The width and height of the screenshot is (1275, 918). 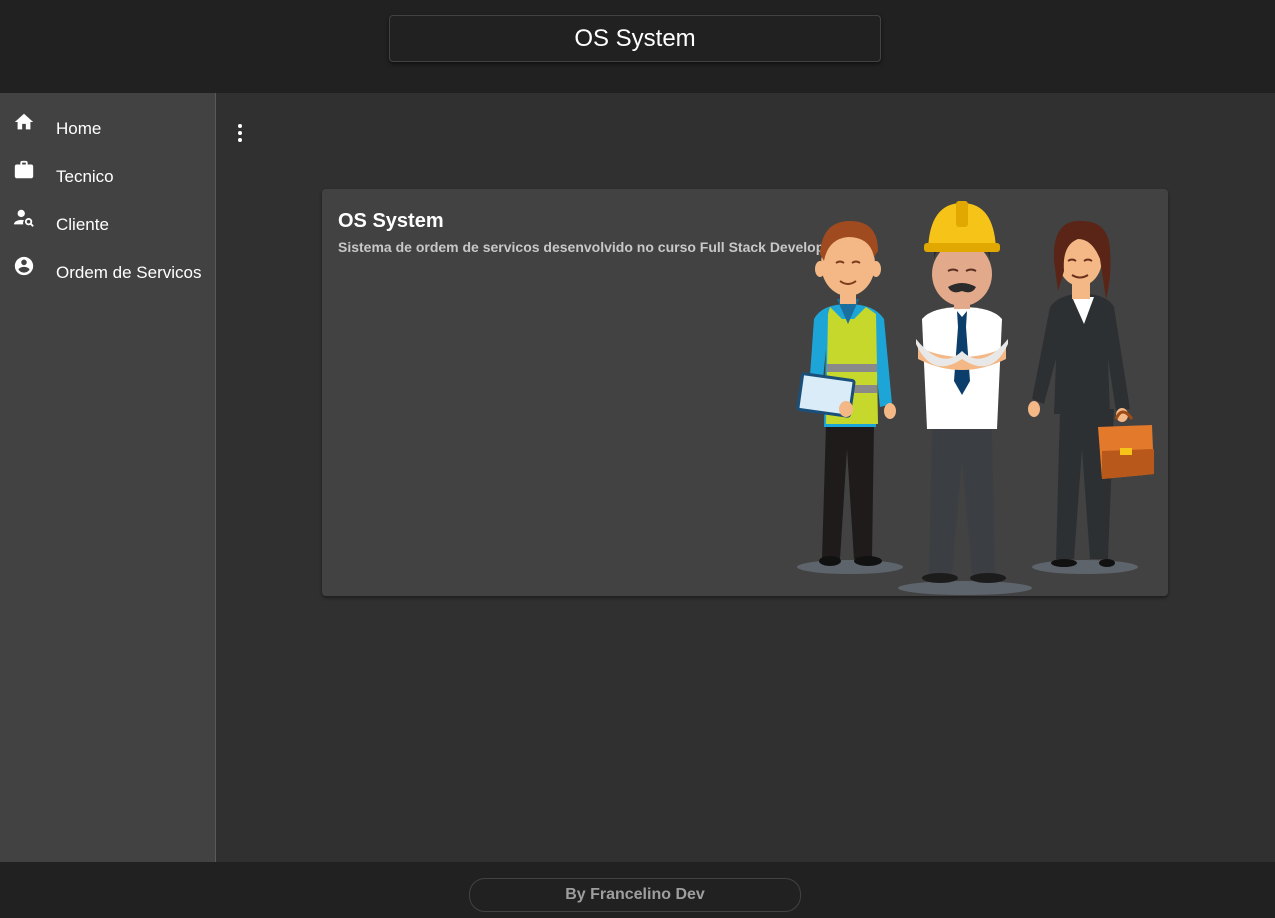 I want to click on sidebar-item-ordem-de-servicos: Ordem de Servicos, so click(x=107, y=271).